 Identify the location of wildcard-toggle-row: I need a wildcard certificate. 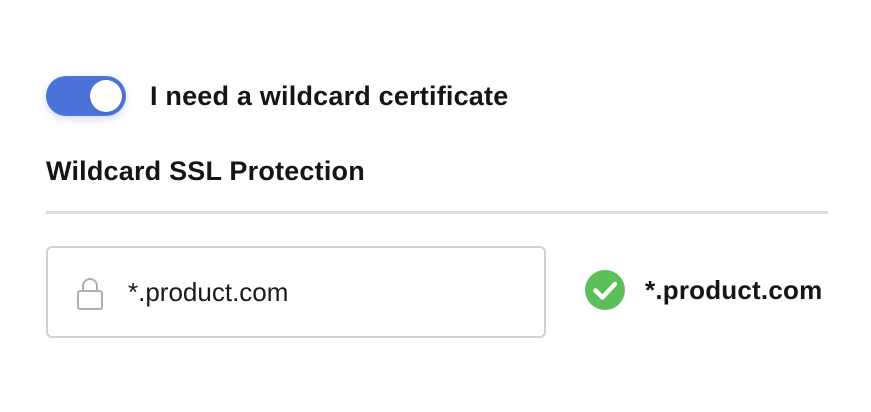
(277, 96).